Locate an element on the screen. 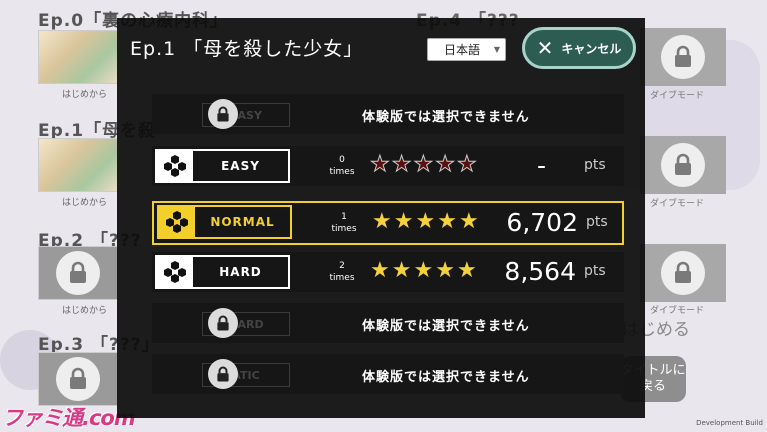  difficulty-row-easy: EASY 0 times ★ ★ ★ ★ ★ - pts is located at coordinates (388, 166).